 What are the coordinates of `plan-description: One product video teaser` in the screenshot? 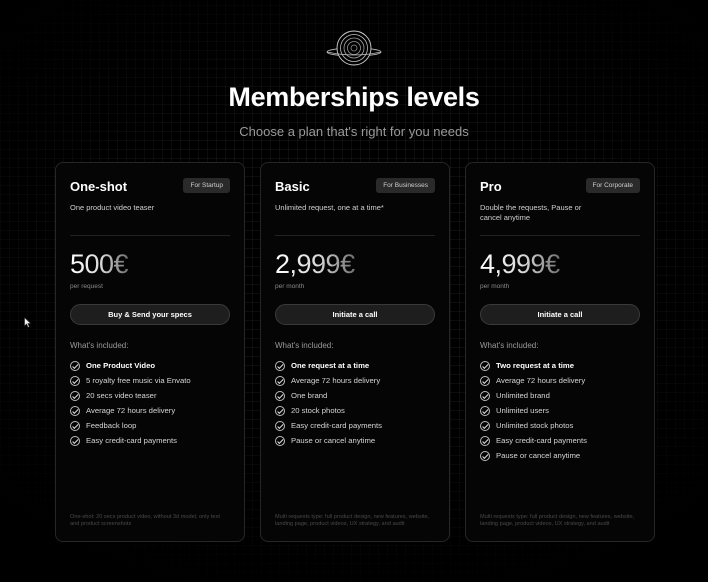 It's located at (112, 207).